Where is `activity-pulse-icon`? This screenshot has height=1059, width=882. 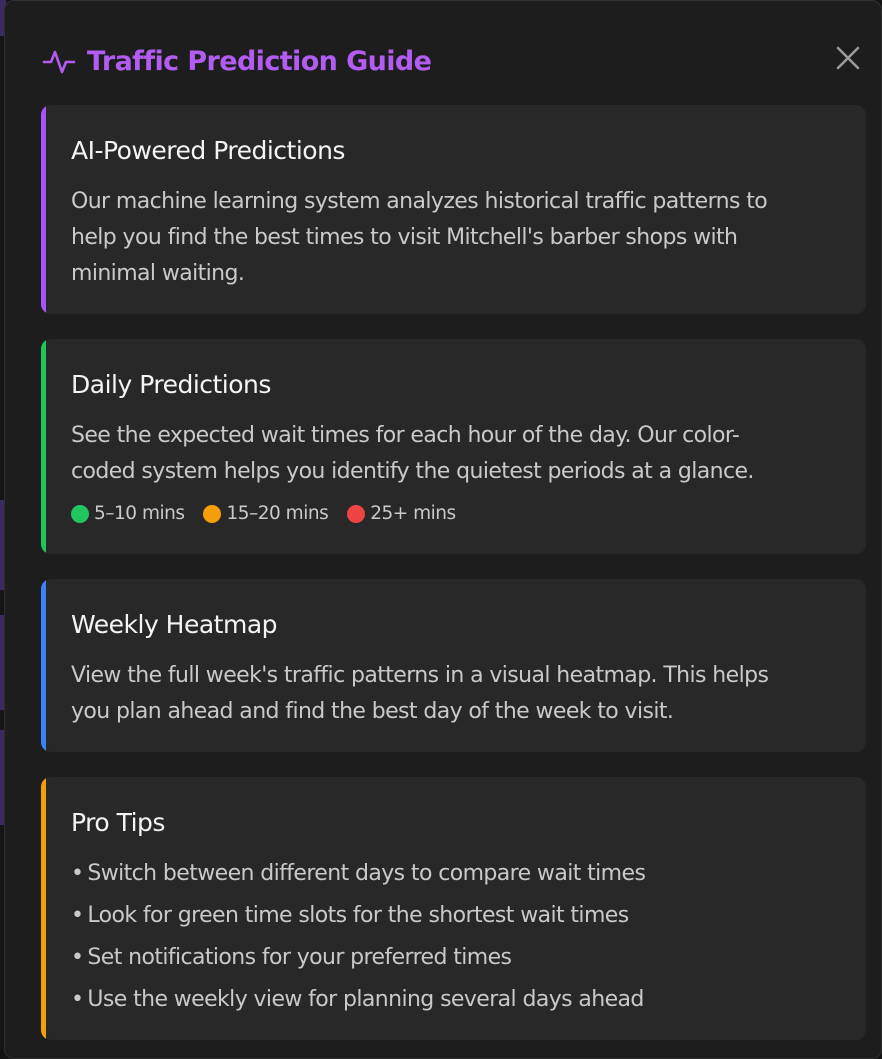 activity-pulse-icon is located at coordinates (59, 61).